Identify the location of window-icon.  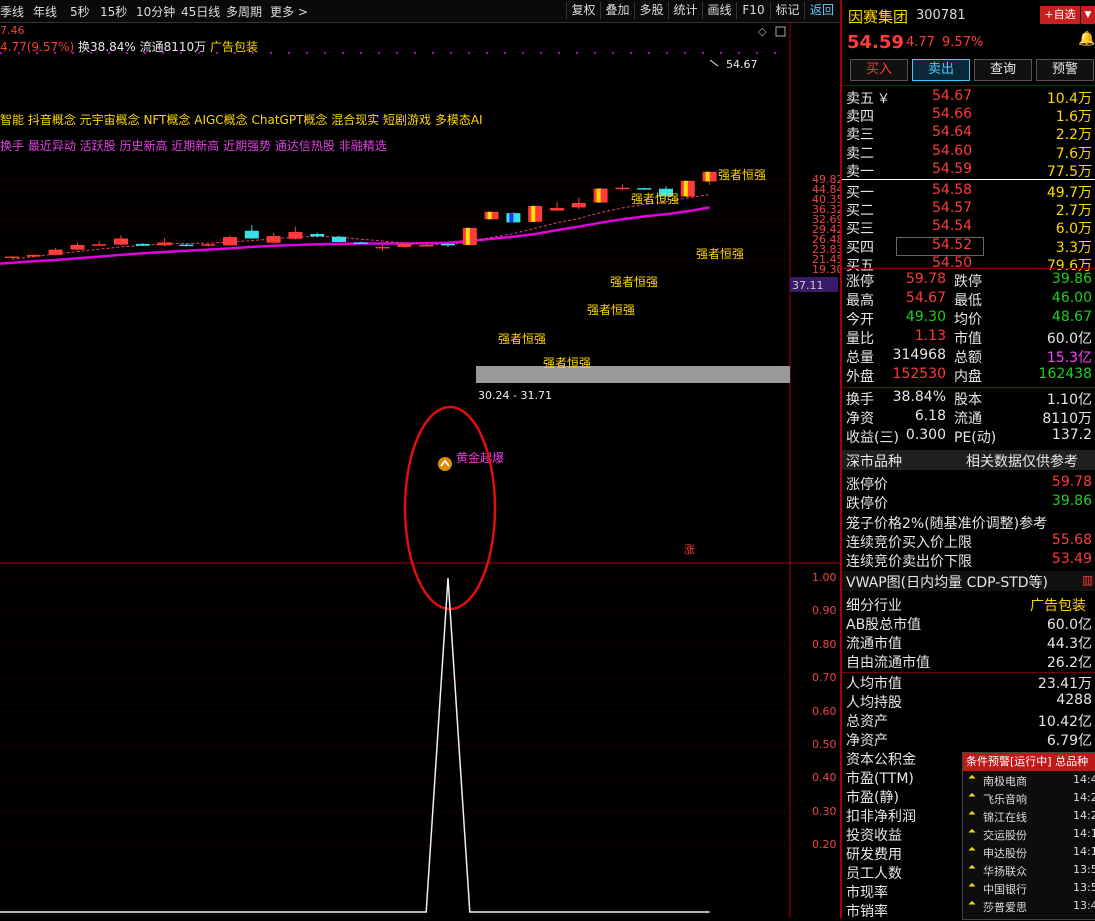
(780, 31).